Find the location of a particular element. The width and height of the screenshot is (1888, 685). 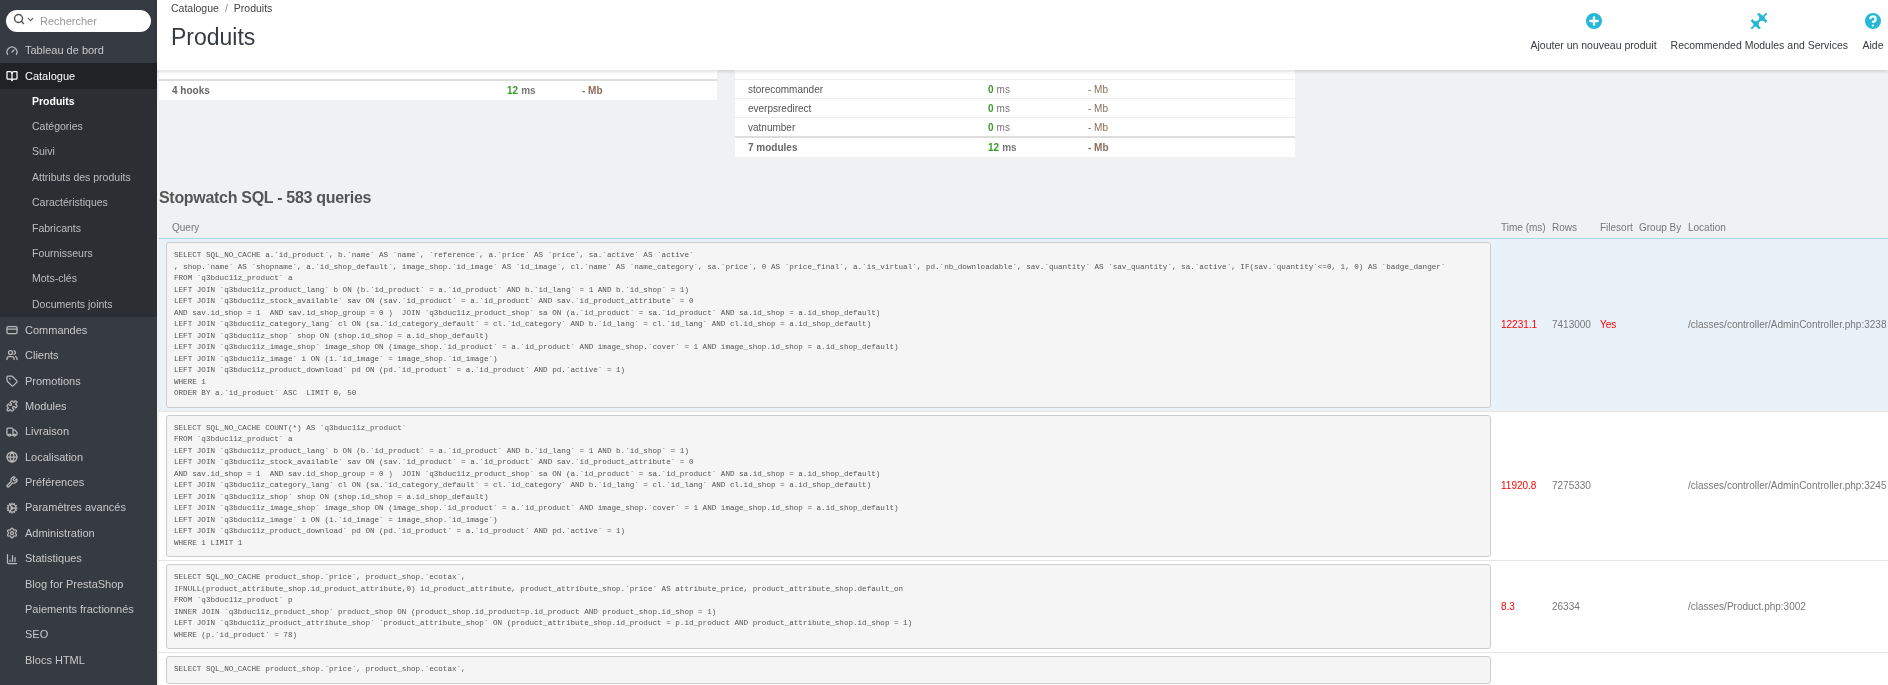

caret-icon is located at coordinates (30, 19).